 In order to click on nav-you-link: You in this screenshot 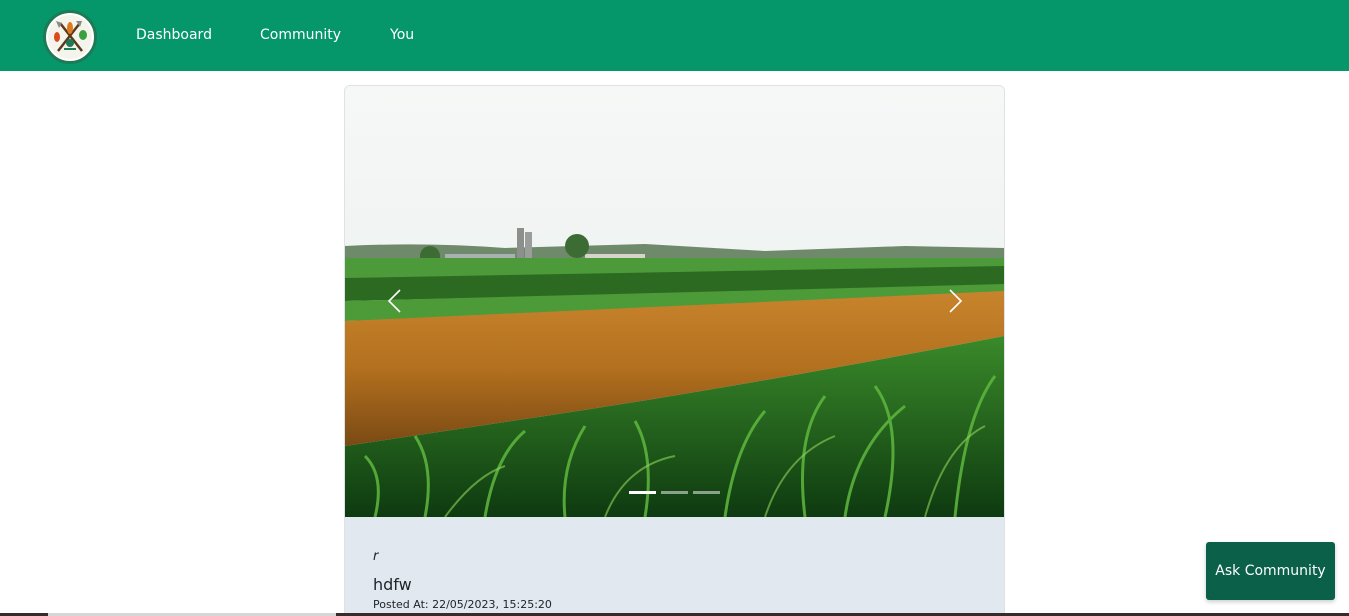, I will do `click(402, 35)`.